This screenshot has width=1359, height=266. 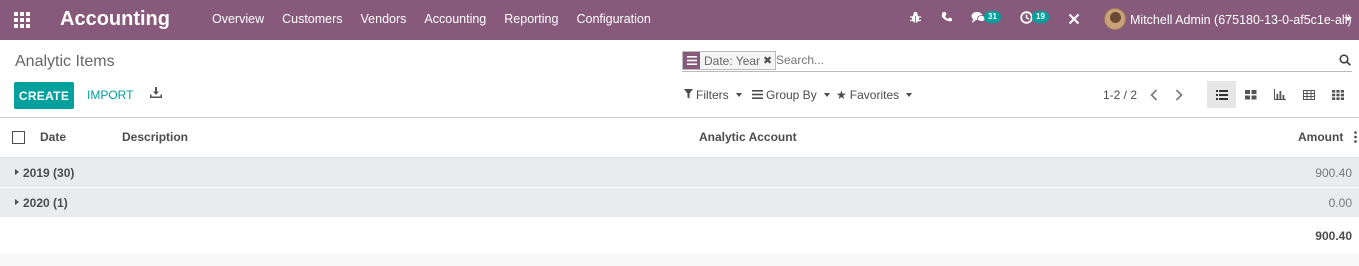 I want to click on groupby-dropdown: Group By, so click(x=791, y=95).